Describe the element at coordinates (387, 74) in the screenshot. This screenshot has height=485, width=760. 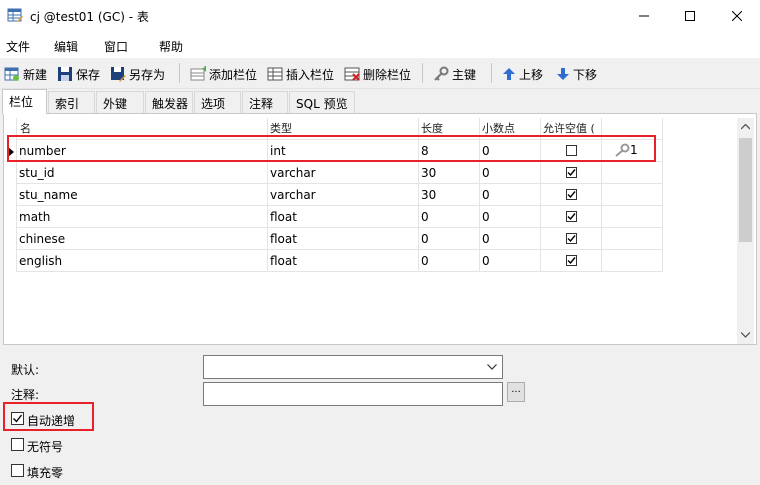
I see `delete-field-label: 删除栏位` at that location.